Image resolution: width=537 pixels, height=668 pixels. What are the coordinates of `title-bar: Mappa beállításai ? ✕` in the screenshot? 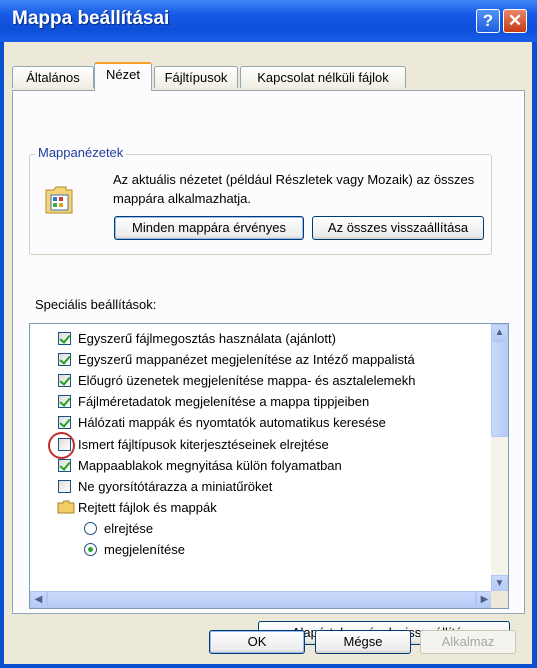 It's located at (268, 21).